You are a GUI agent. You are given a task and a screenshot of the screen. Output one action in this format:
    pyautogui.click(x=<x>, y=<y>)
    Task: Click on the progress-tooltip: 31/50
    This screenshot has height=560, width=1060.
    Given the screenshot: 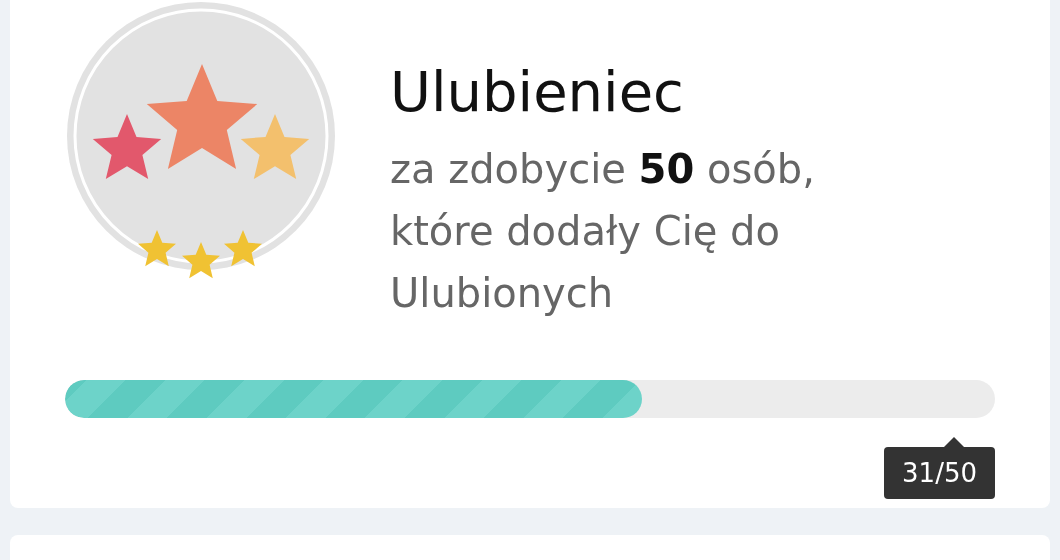 What is the action you would take?
    pyautogui.click(x=939, y=468)
    